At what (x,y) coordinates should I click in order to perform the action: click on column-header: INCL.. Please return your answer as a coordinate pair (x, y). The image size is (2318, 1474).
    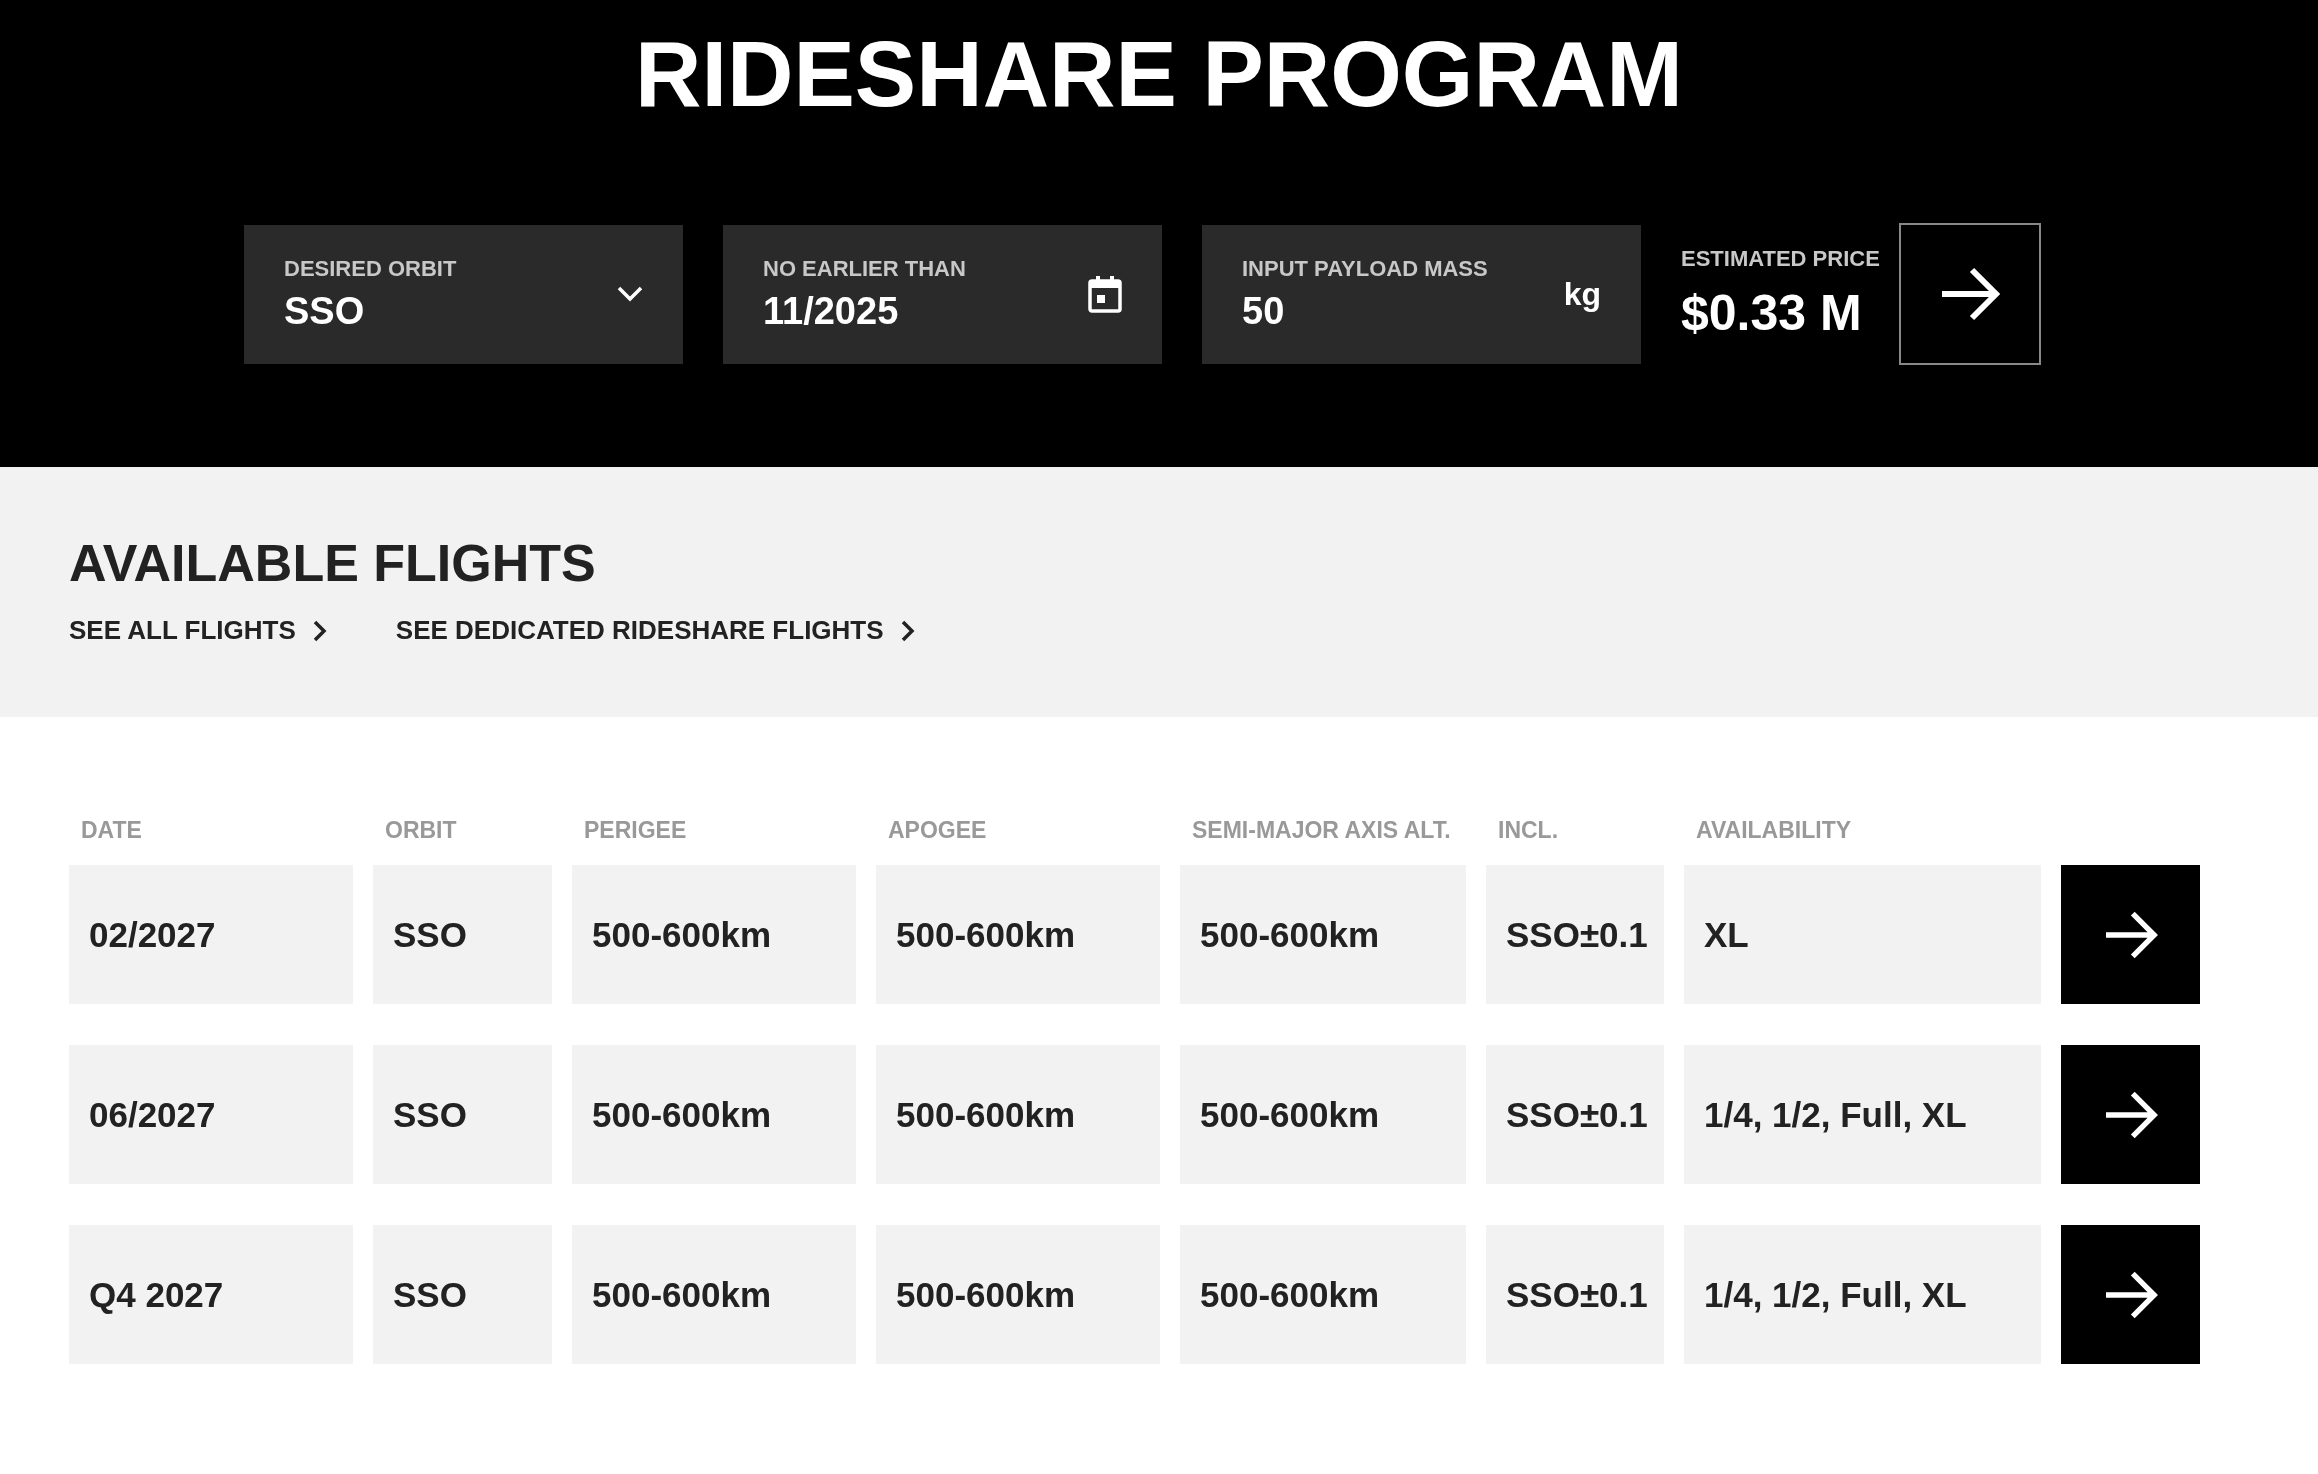
    Looking at the image, I should click on (1528, 830).